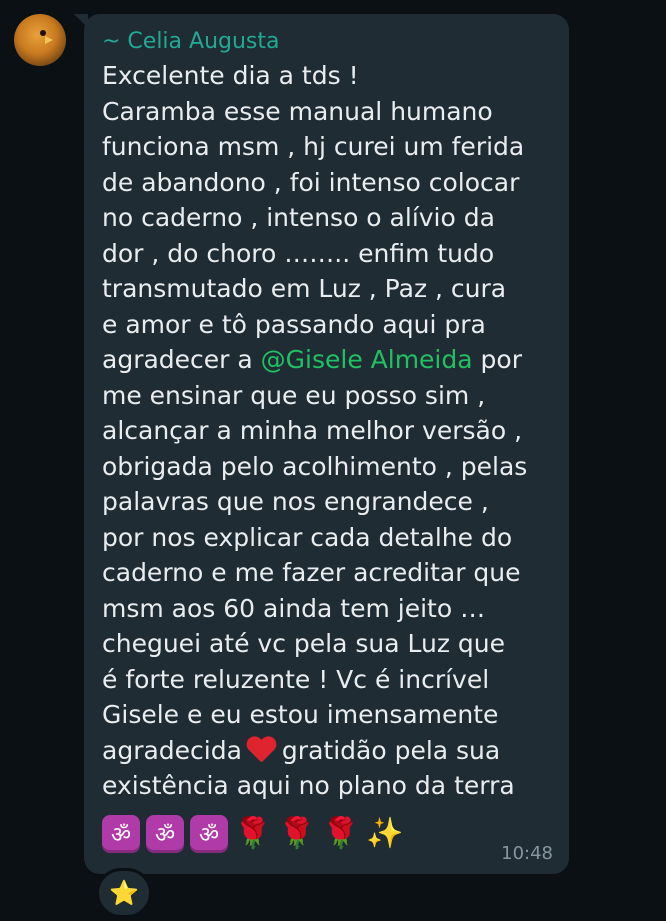  I want to click on emoji-row: ॐ ॐ ॐ 🌹 🌹 🌹 ✨, so click(326, 834).